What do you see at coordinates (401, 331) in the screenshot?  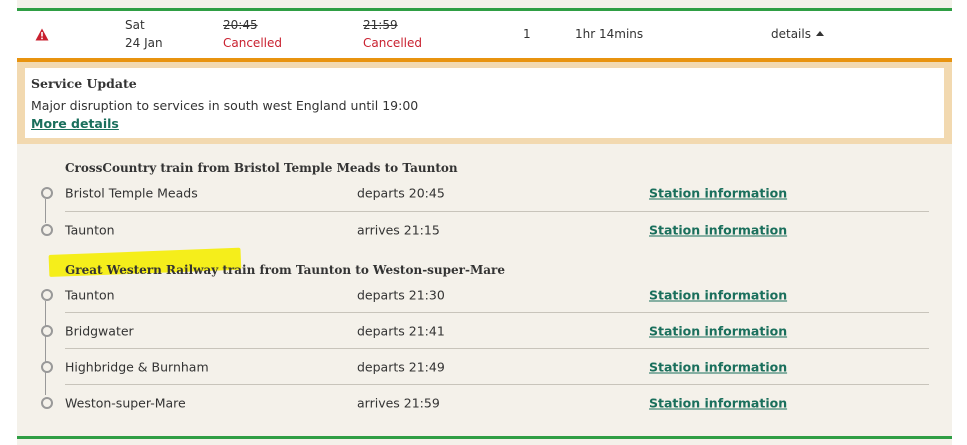 I see `stop-time: departs 21:41` at bounding box center [401, 331].